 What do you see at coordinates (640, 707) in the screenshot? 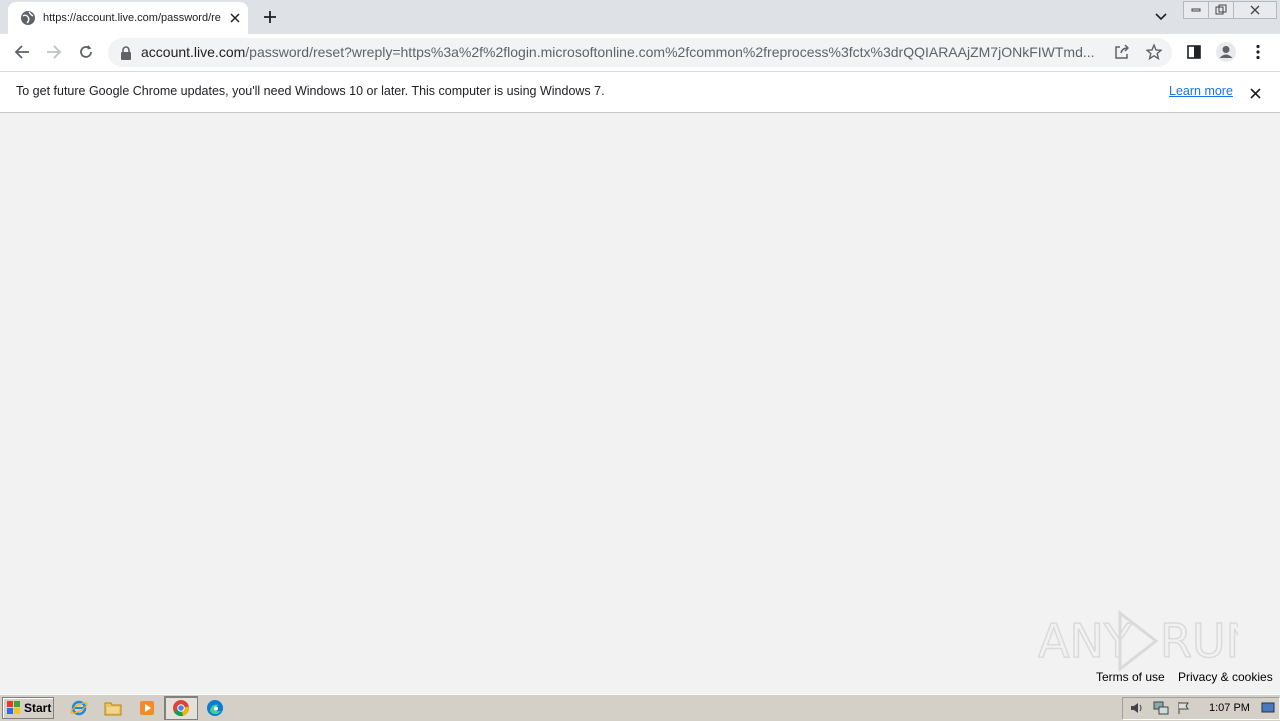
I see `windows-taskbar: Start 1:07 PM` at bounding box center [640, 707].